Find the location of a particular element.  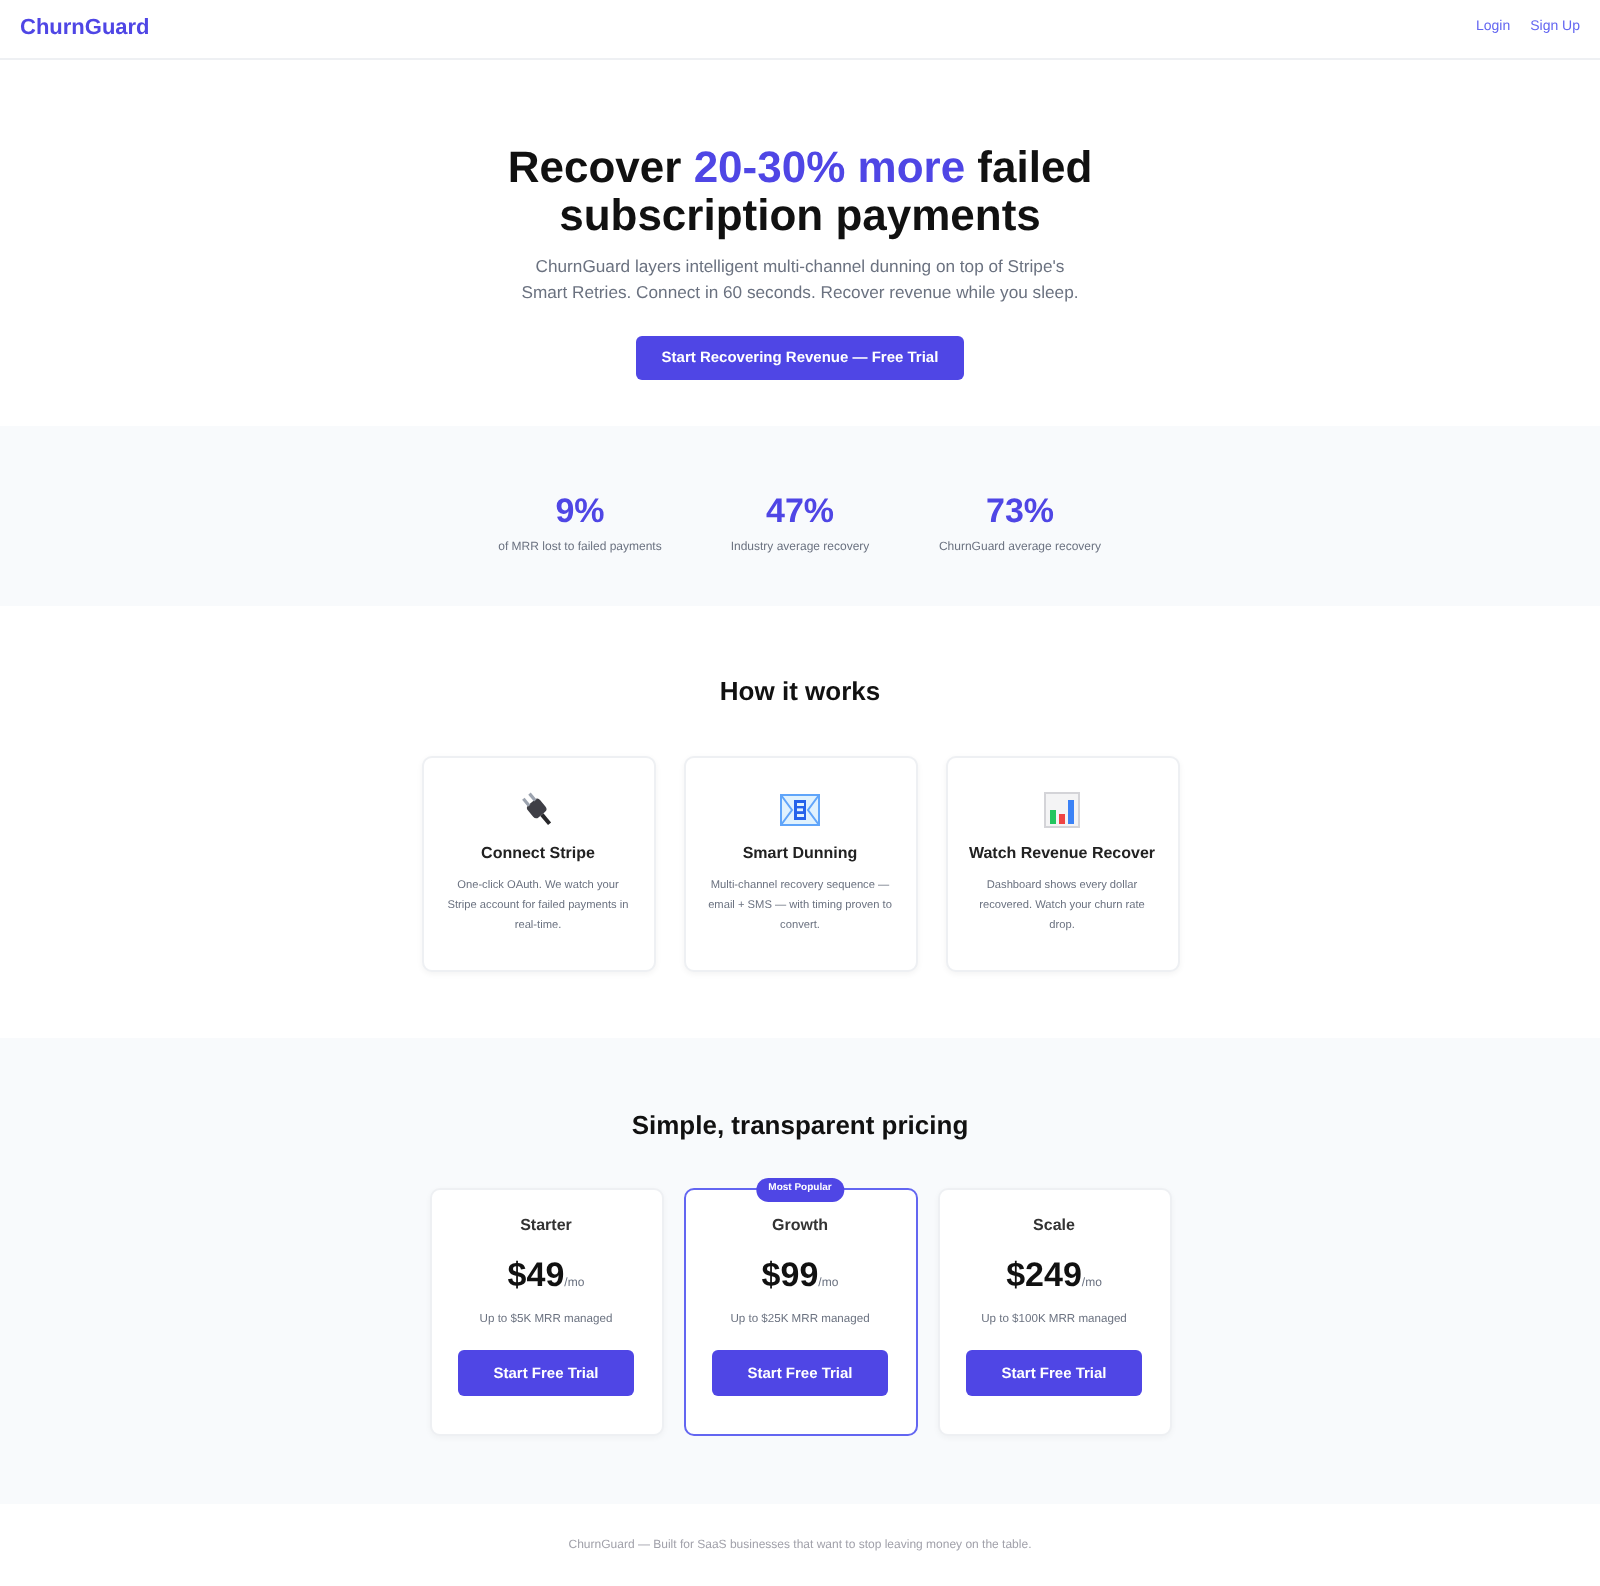

stat-value: 9% is located at coordinates (580, 512).